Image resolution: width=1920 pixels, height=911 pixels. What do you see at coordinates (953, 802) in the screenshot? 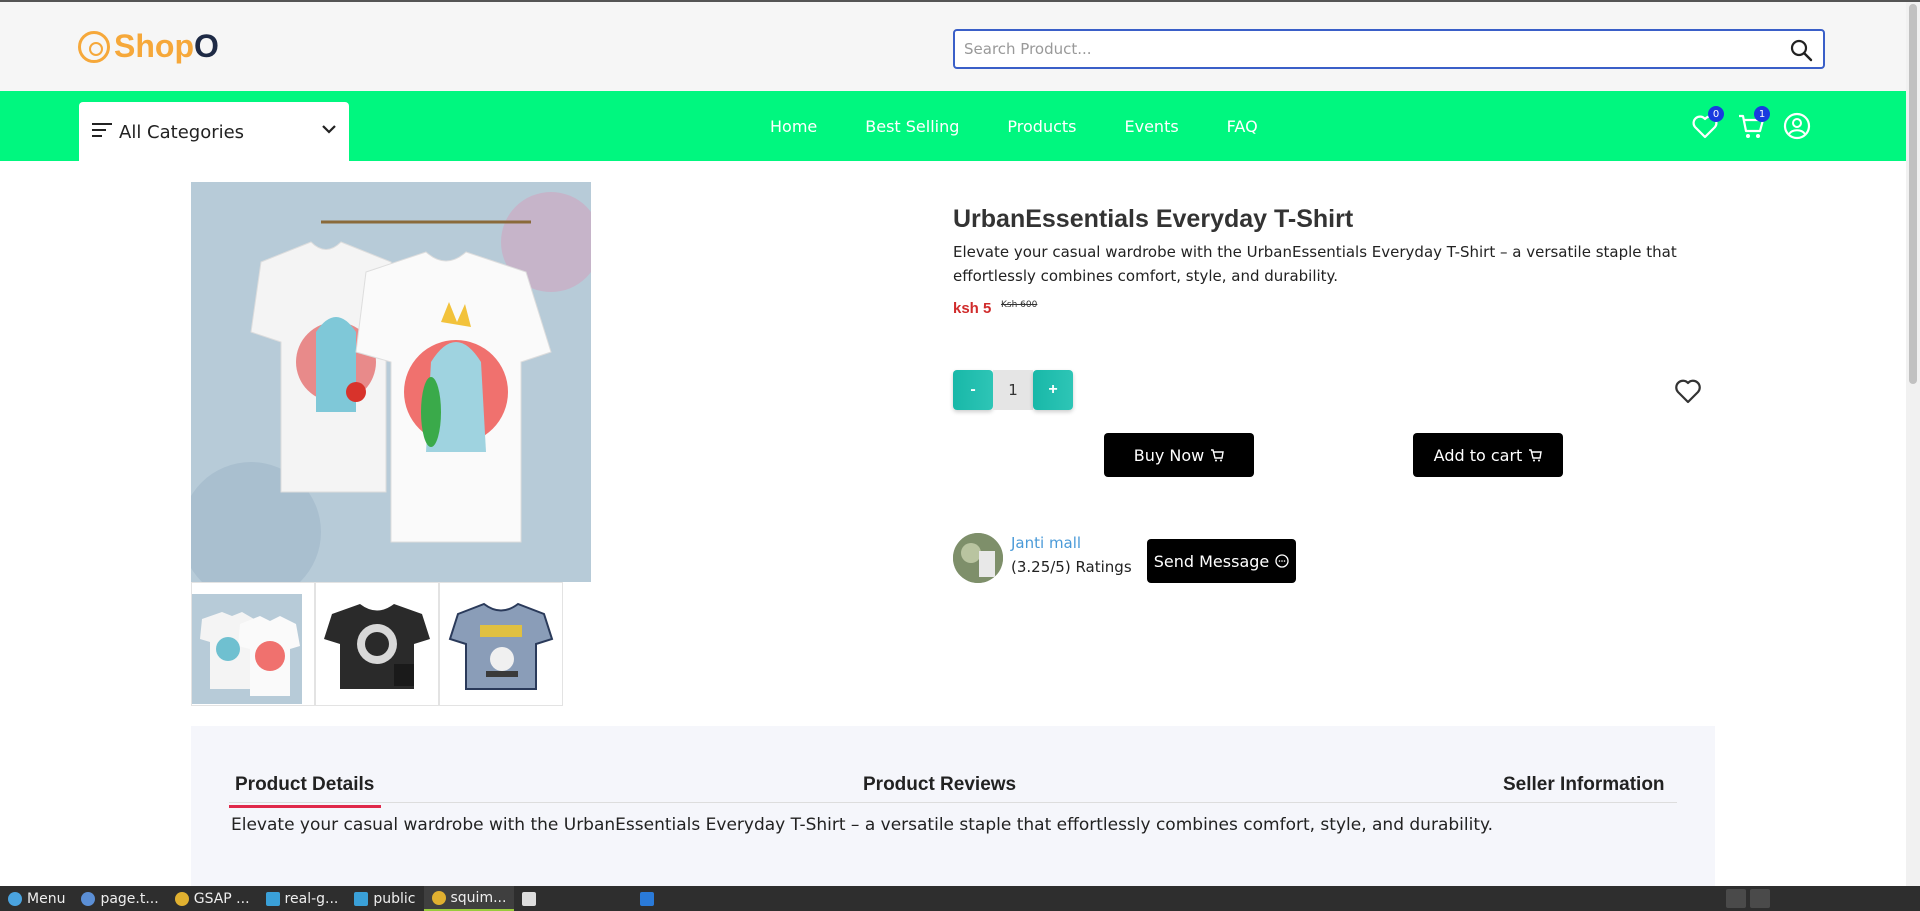
I see `tab-divider` at bounding box center [953, 802].